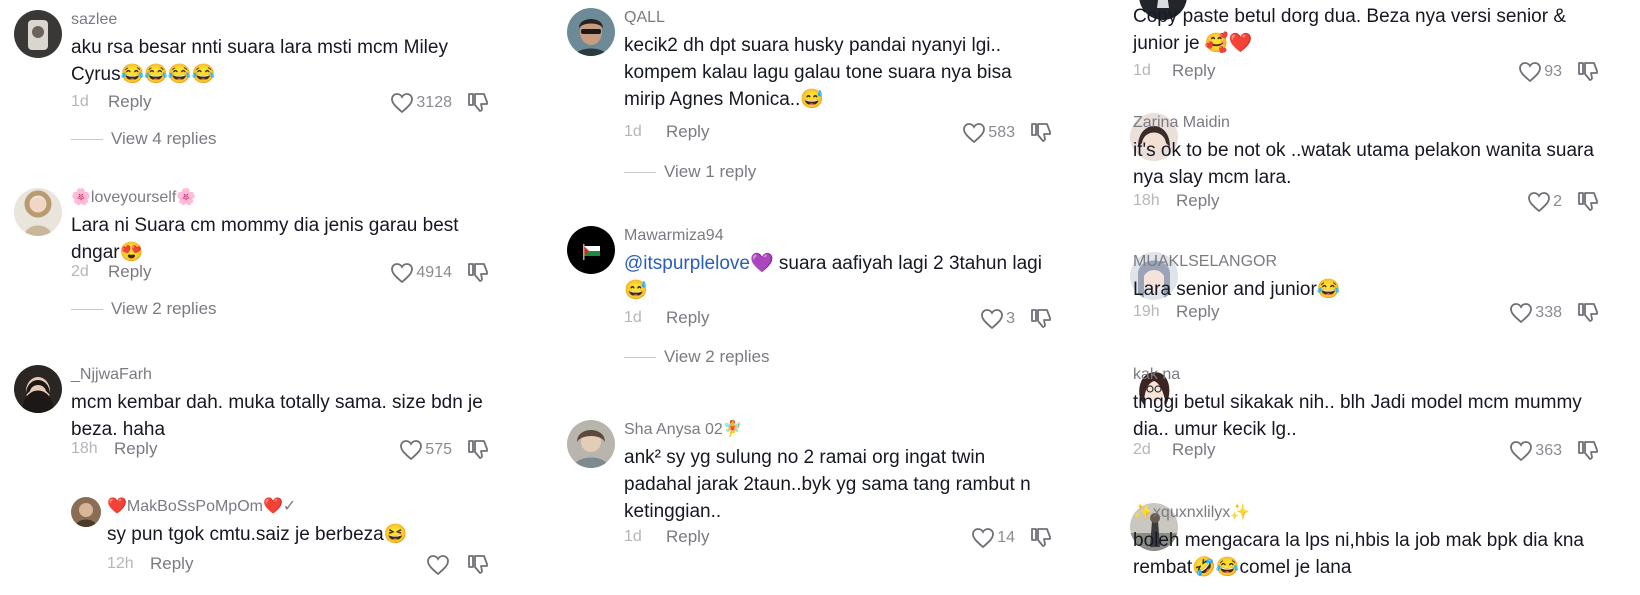  I want to click on like-count: 93, so click(1553, 71).